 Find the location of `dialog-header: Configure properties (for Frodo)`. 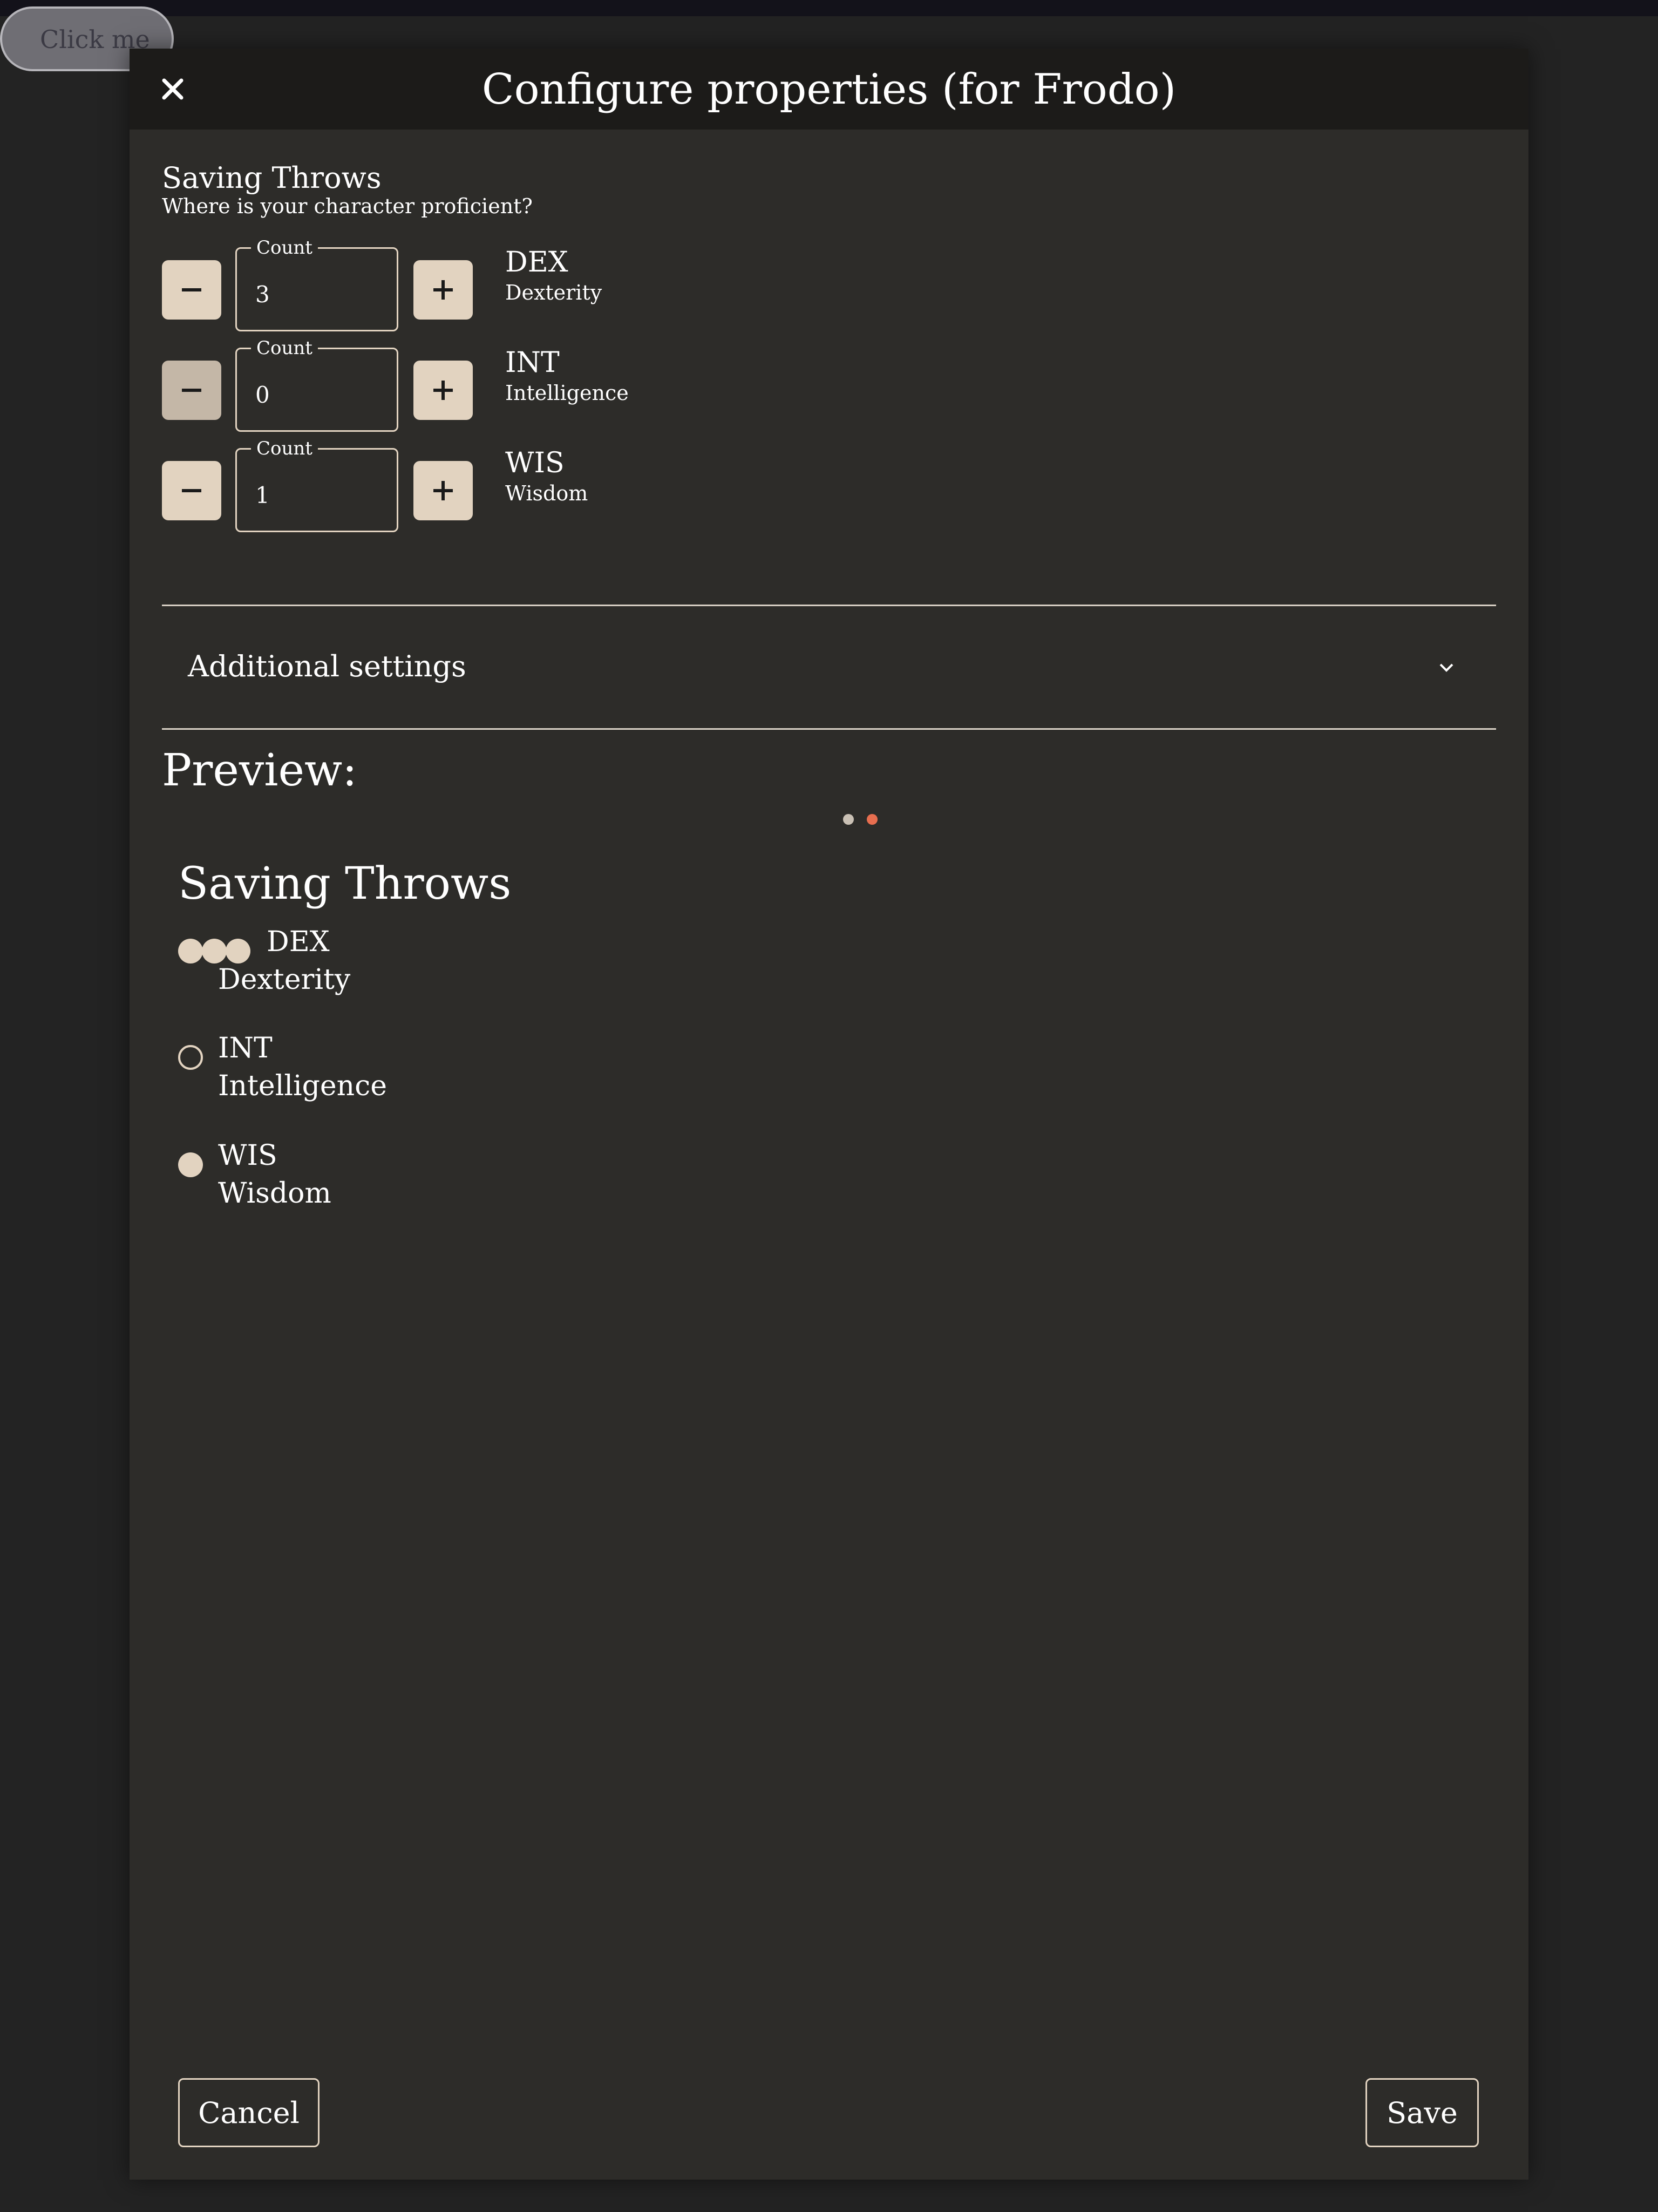

dialog-header: Configure properties (for Frodo) is located at coordinates (829, 89).